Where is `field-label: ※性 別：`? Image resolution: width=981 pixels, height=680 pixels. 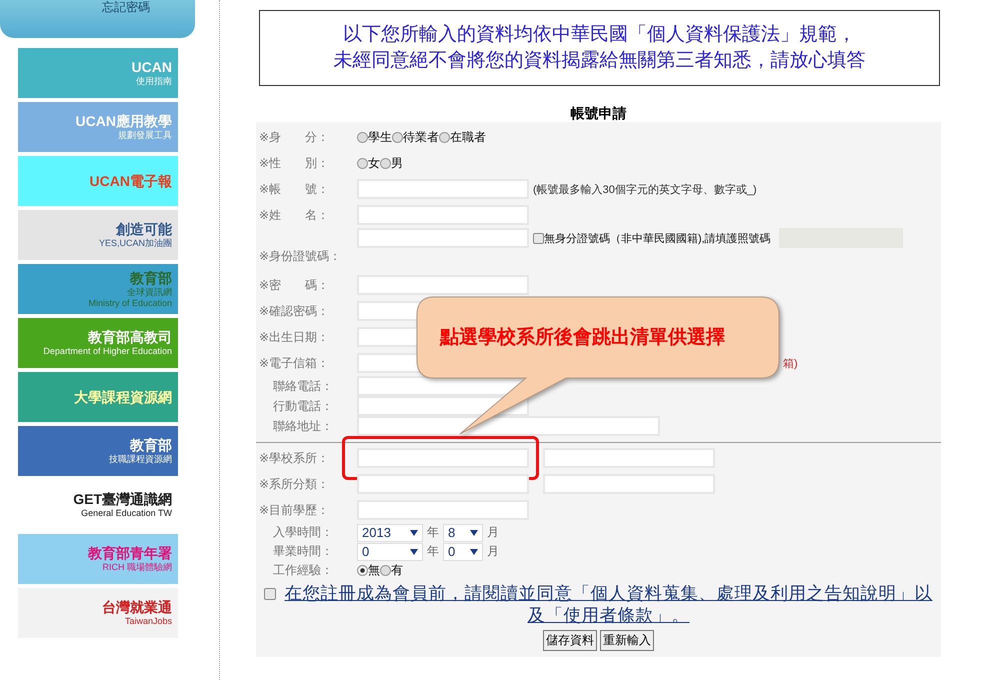 field-label: ※性 別： is located at coordinates (294, 163).